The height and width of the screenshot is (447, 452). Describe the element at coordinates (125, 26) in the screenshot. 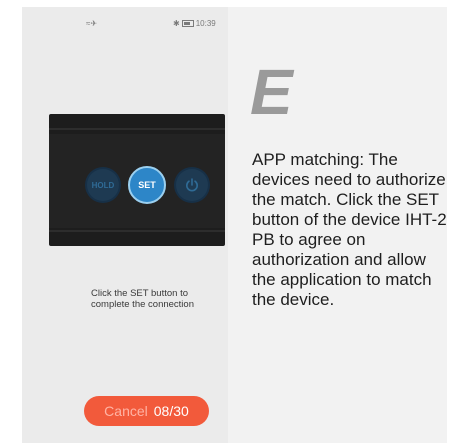

I see `status-bar: ≈✈ ✱ 10:39` at that location.